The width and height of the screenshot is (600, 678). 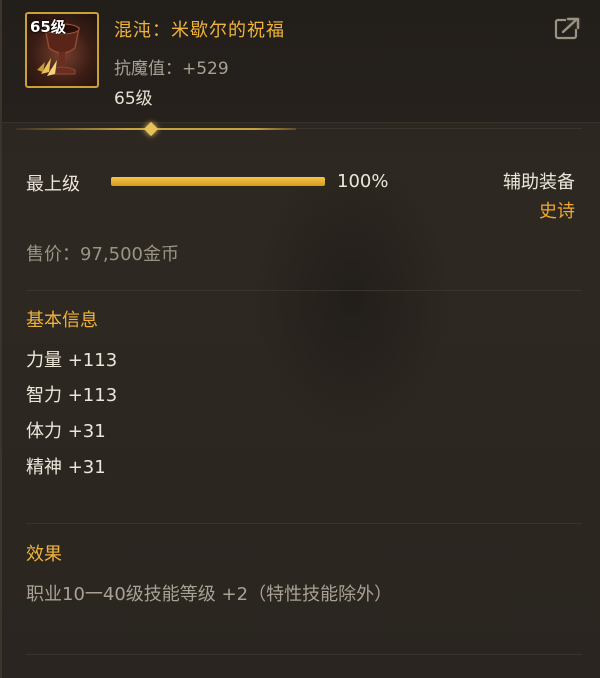 What do you see at coordinates (352, 310) in the screenshot?
I see `background-emblem` at bounding box center [352, 310].